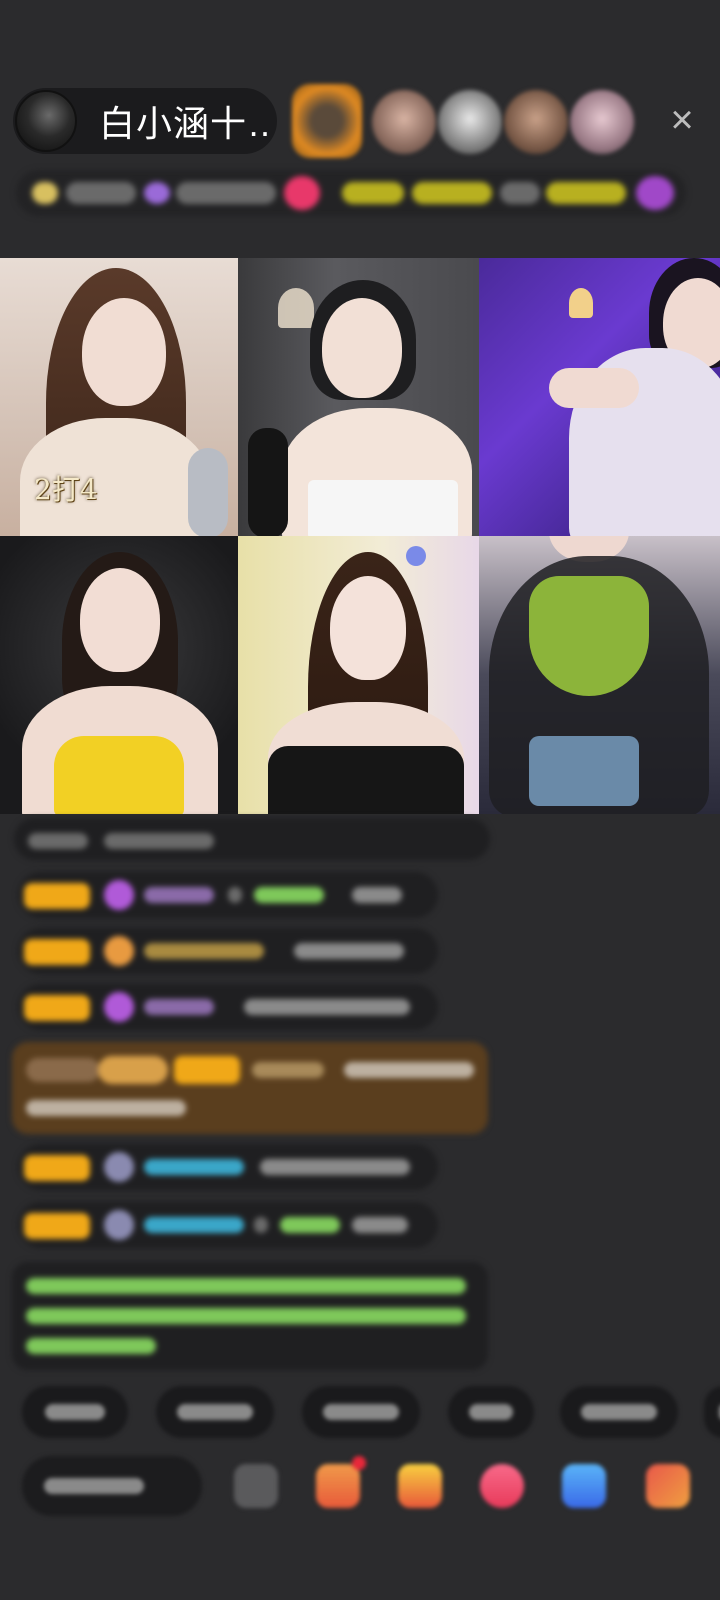  I want to click on chat-system-message, so click(252, 839).